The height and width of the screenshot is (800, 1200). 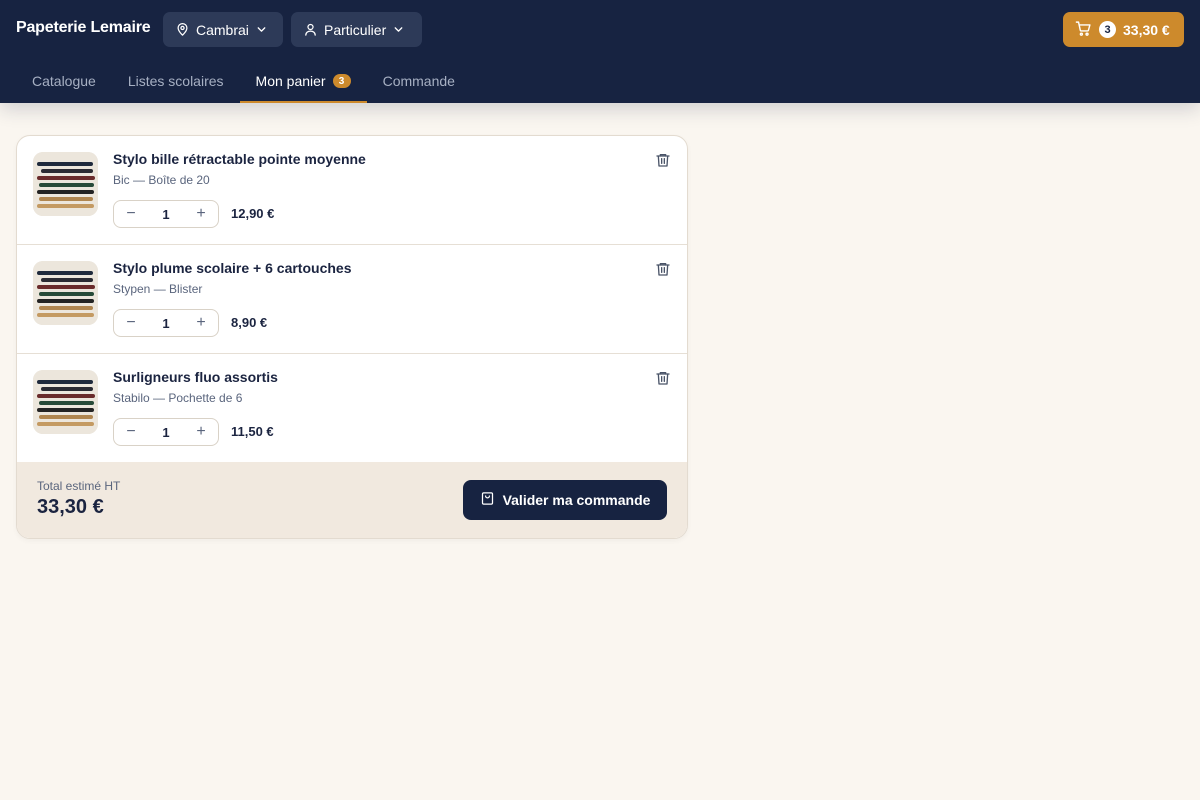 I want to click on cart-count-badge: 3, so click(x=1107, y=29).